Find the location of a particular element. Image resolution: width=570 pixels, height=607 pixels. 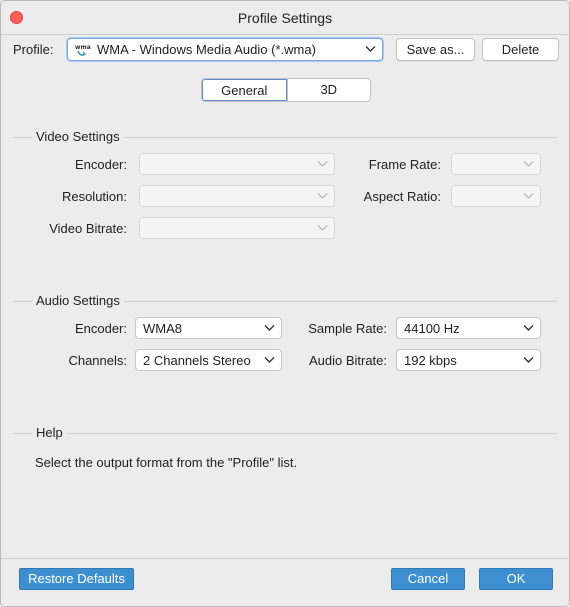

profile-label: Profile: is located at coordinates (33, 49).